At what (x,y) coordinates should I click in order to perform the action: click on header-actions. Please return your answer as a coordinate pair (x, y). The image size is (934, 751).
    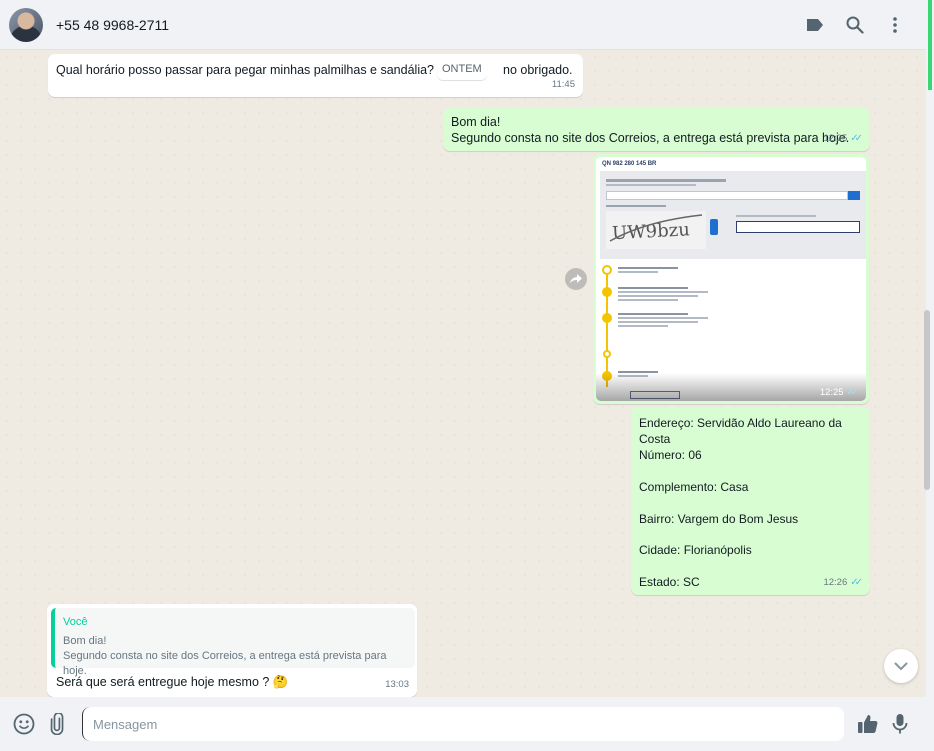
    Looking at the image, I should click on (855, 25).